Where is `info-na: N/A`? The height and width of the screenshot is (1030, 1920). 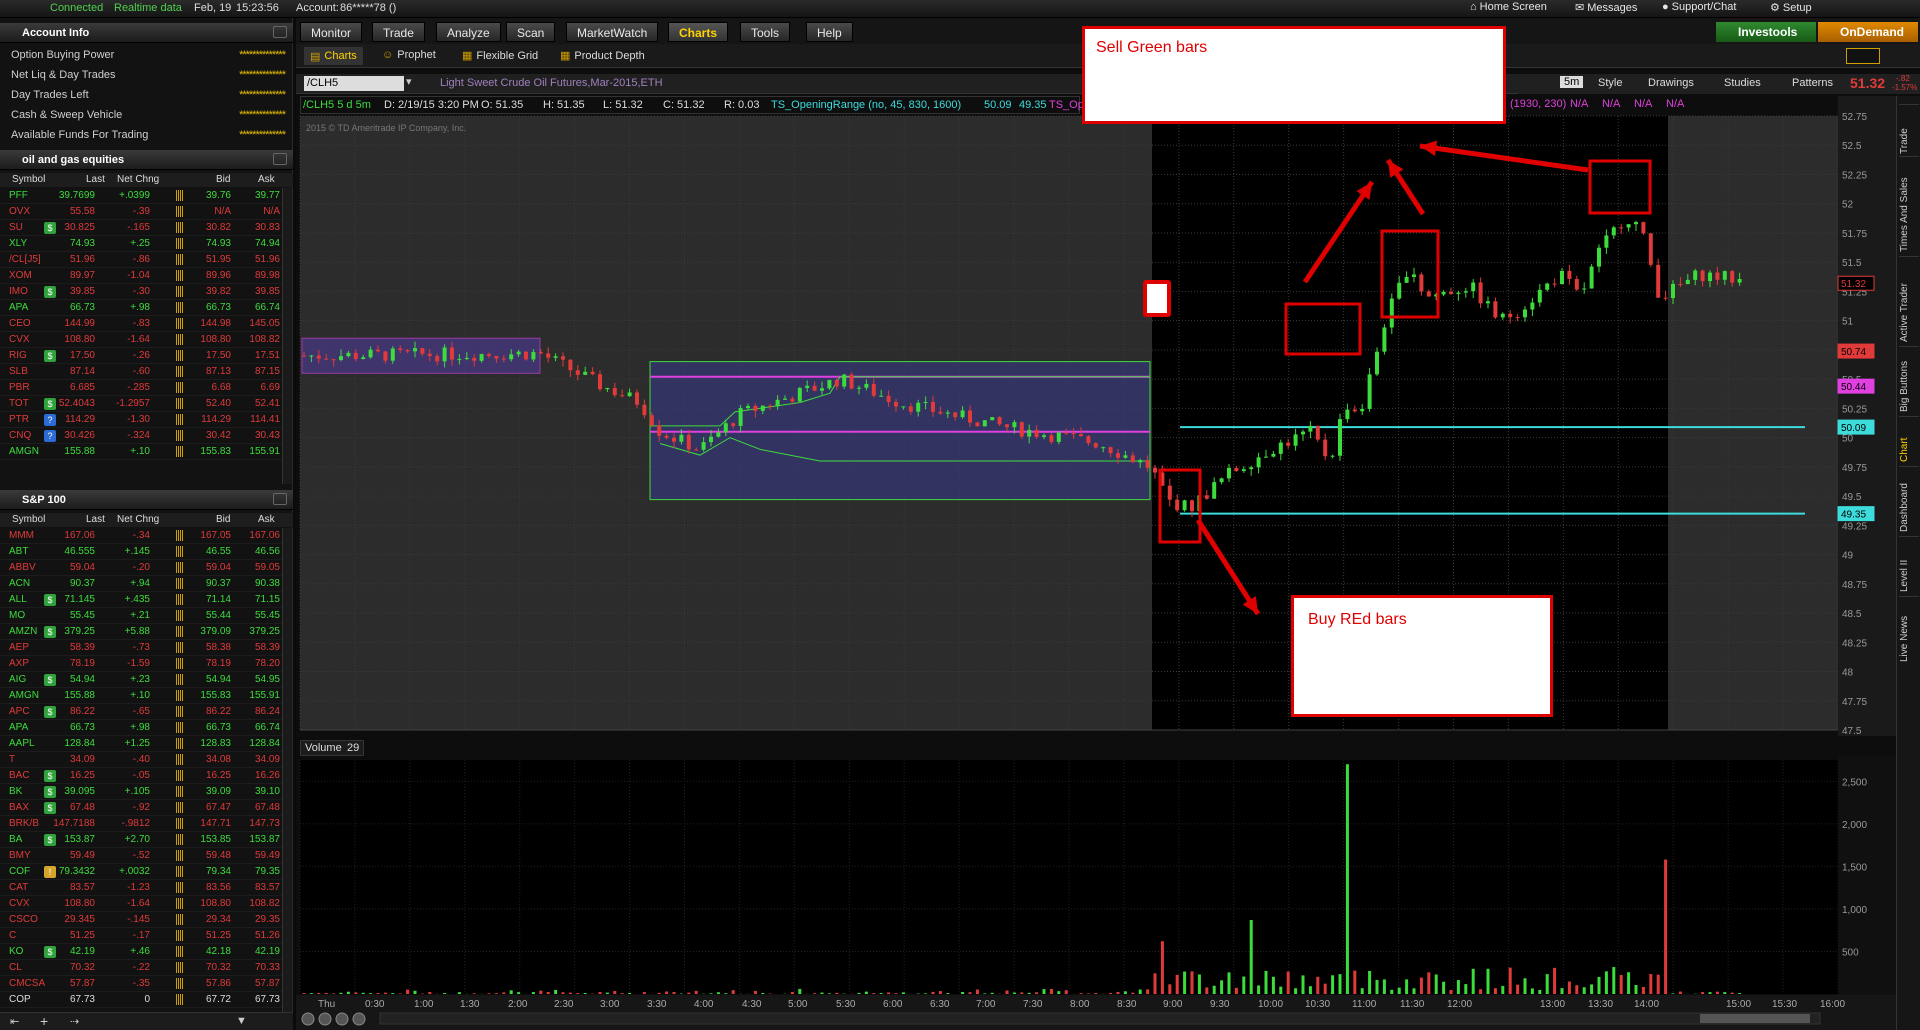
info-na: N/A is located at coordinates (1643, 104).